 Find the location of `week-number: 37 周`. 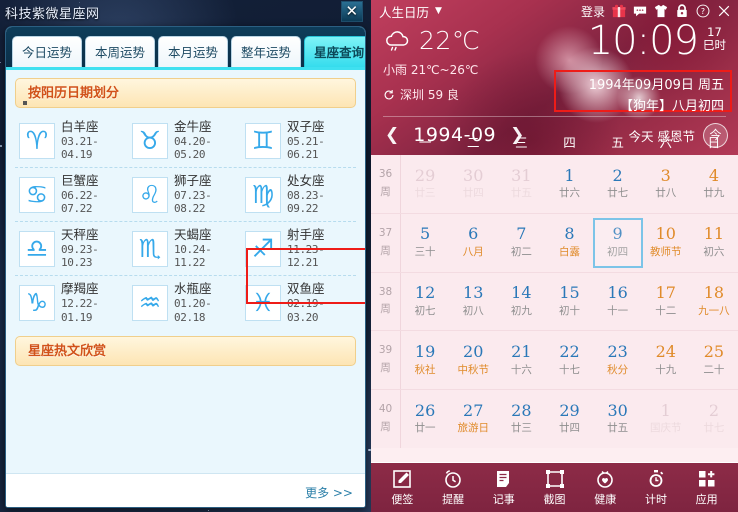

week-number: 37 周 is located at coordinates (386, 242).